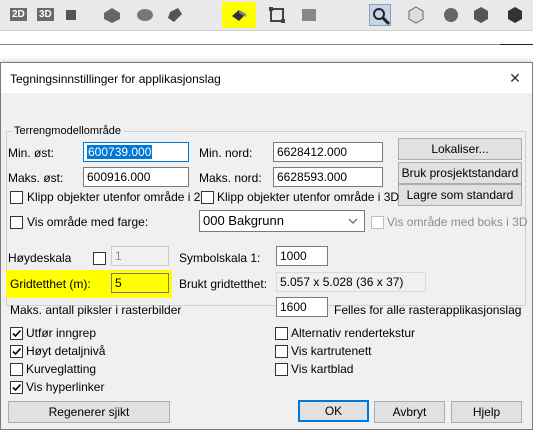  What do you see at coordinates (96, 310) in the screenshot?
I see `max-pixels-label: Maks. antall piksler i rasterbilder` at bounding box center [96, 310].